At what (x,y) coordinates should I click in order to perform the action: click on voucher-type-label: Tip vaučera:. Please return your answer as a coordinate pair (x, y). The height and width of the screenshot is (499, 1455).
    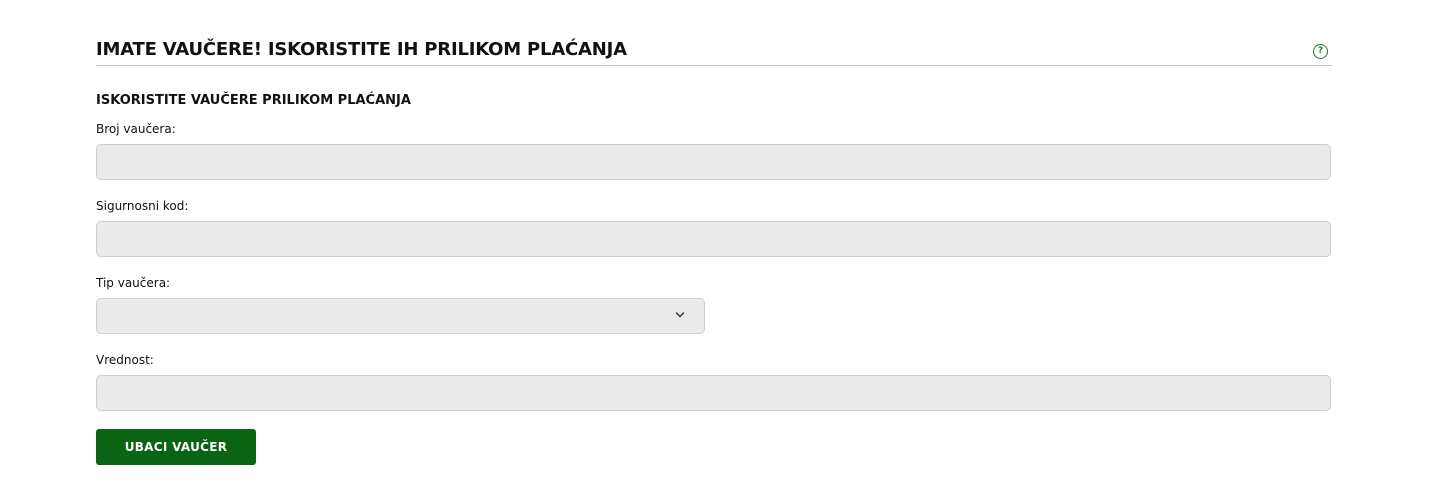
    Looking at the image, I should click on (133, 283).